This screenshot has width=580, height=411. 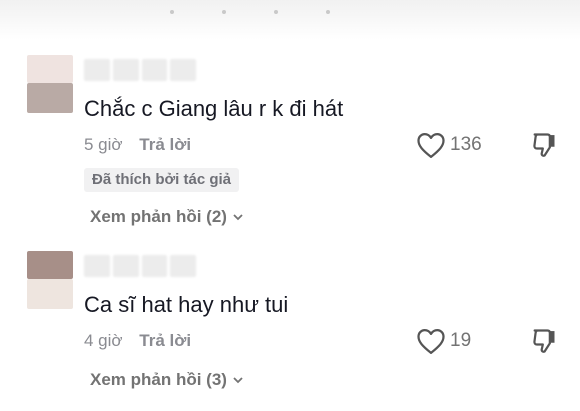 What do you see at coordinates (158, 379) in the screenshot?
I see `view-replies-label: Xem phản hồi (3)` at bounding box center [158, 379].